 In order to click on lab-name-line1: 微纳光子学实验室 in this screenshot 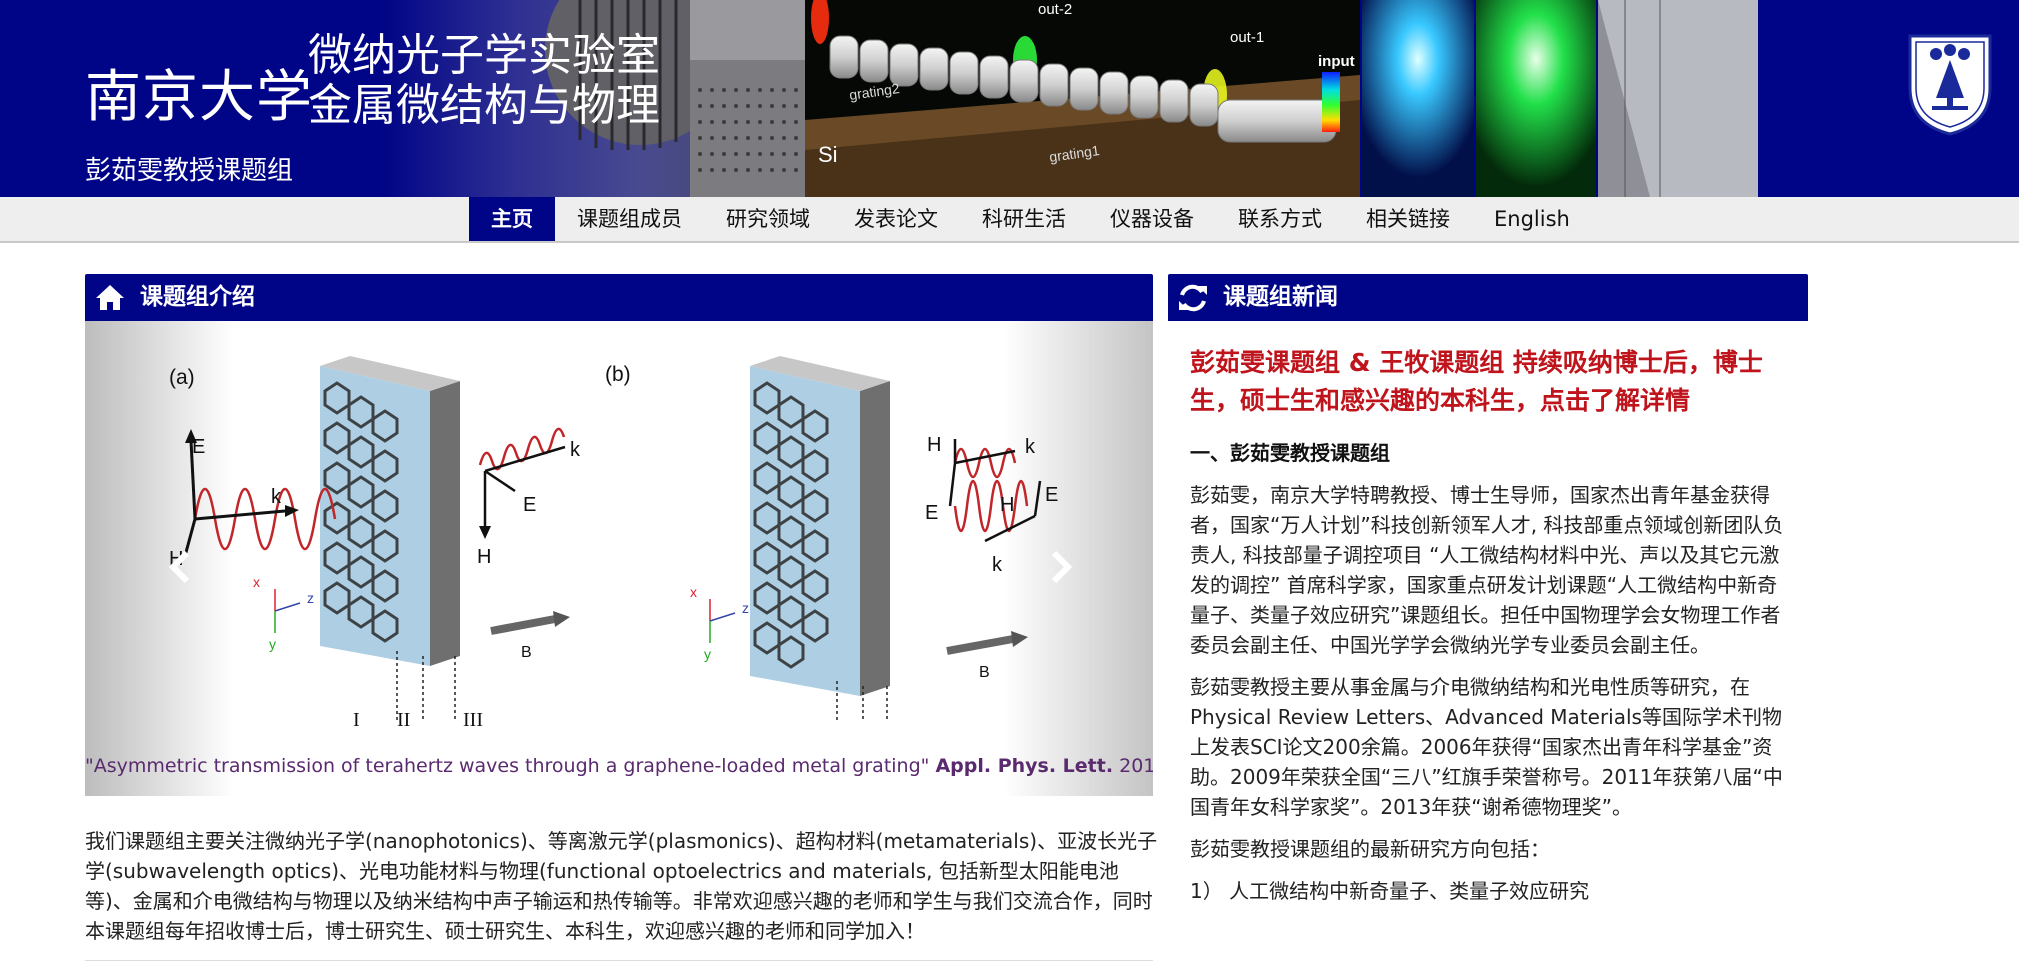, I will do `click(484, 55)`.